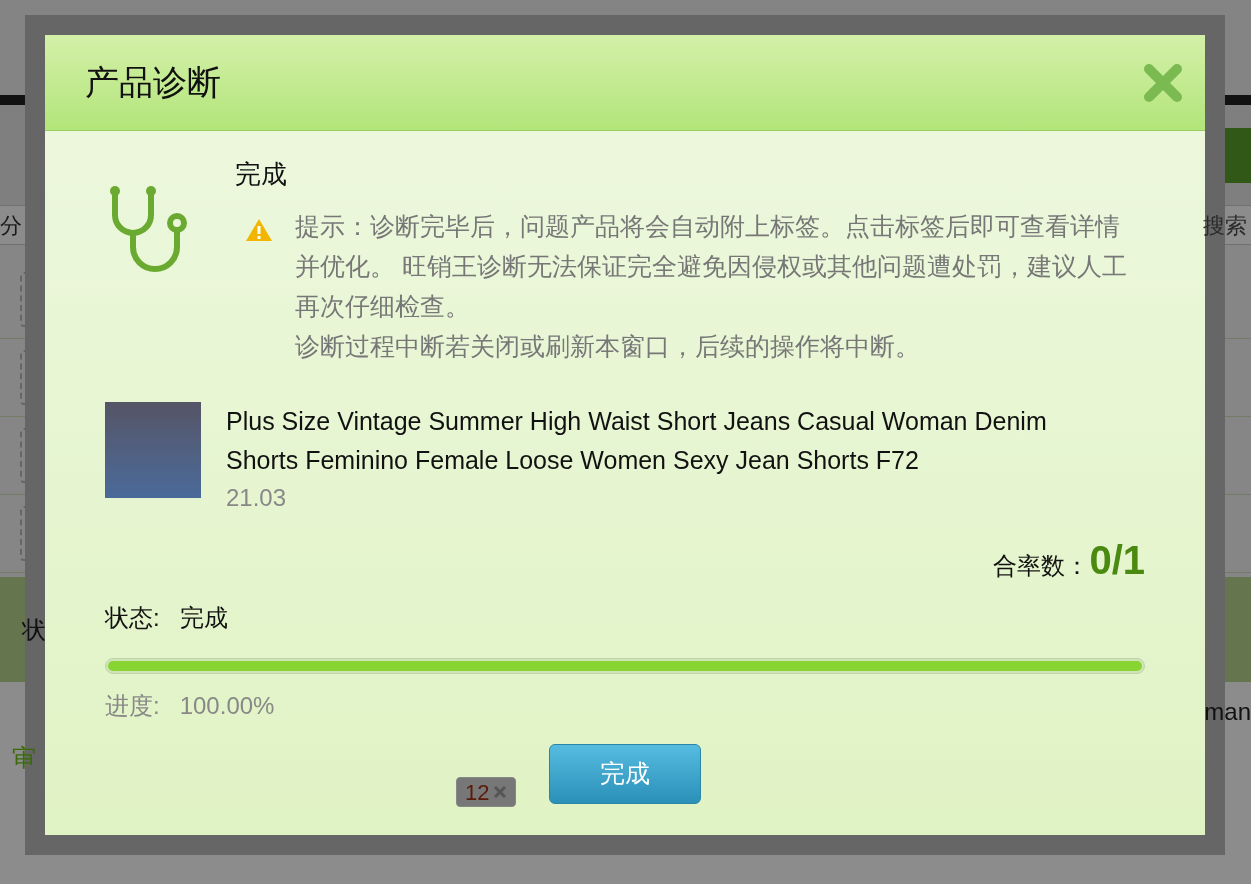 The width and height of the screenshot is (1251, 884). I want to click on dialog-title: 产品诊断, so click(153, 82).